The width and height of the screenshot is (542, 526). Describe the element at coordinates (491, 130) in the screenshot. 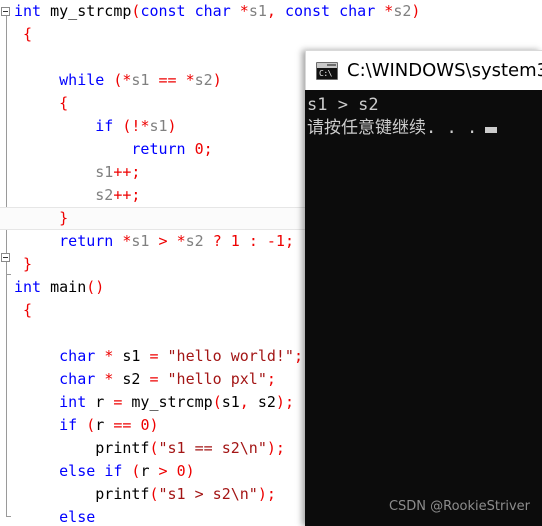

I see `console-caret` at that location.